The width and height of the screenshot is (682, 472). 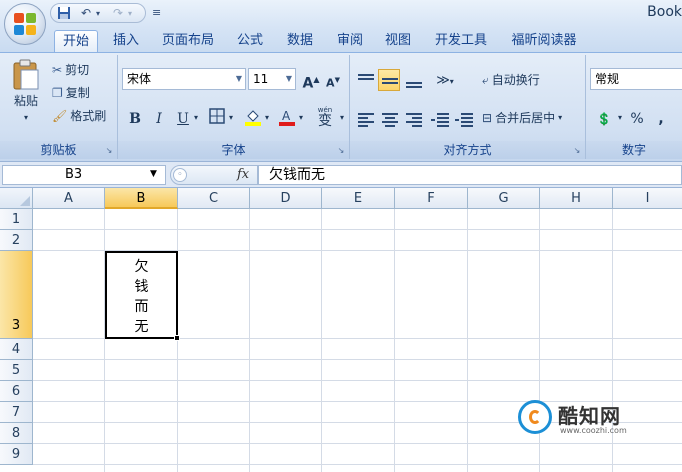 What do you see at coordinates (358, 198) in the screenshot?
I see `column-header-e: E` at bounding box center [358, 198].